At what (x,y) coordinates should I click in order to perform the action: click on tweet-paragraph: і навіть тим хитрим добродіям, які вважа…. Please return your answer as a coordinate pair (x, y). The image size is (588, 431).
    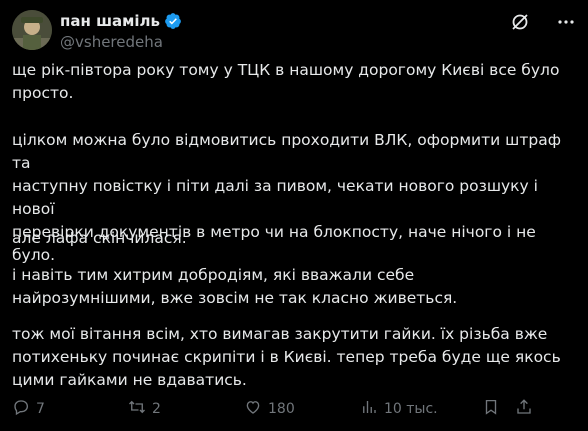
    Looking at the image, I should click on (235, 286).